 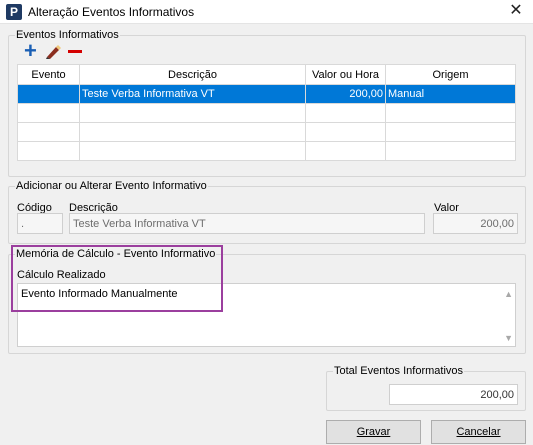 What do you see at coordinates (192, 94) in the screenshot?
I see `cell-descricao: Teste Verba Informativa VT` at bounding box center [192, 94].